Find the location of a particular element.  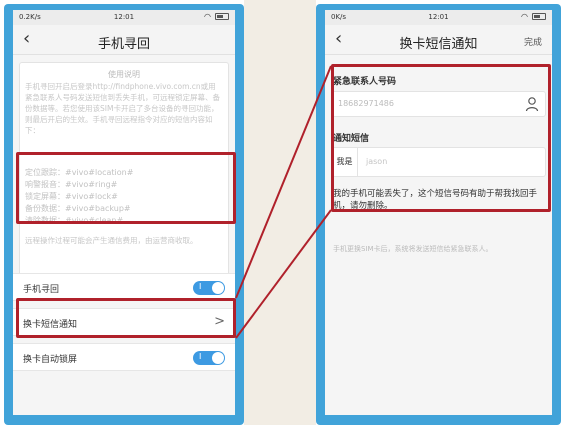

page-title: 手机寻回 is located at coordinates (123, 44).